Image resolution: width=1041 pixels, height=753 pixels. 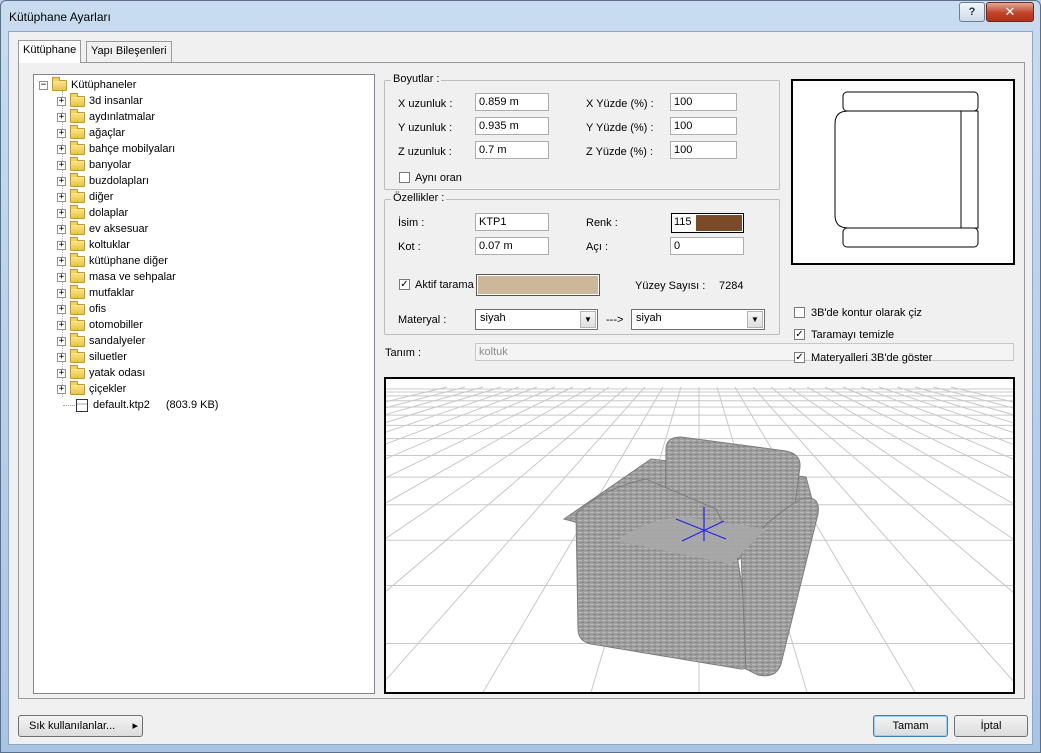 What do you see at coordinates (703, 126) in the screenshot?
I see `y-percent-input: 100` at bounding box center [703, 126].